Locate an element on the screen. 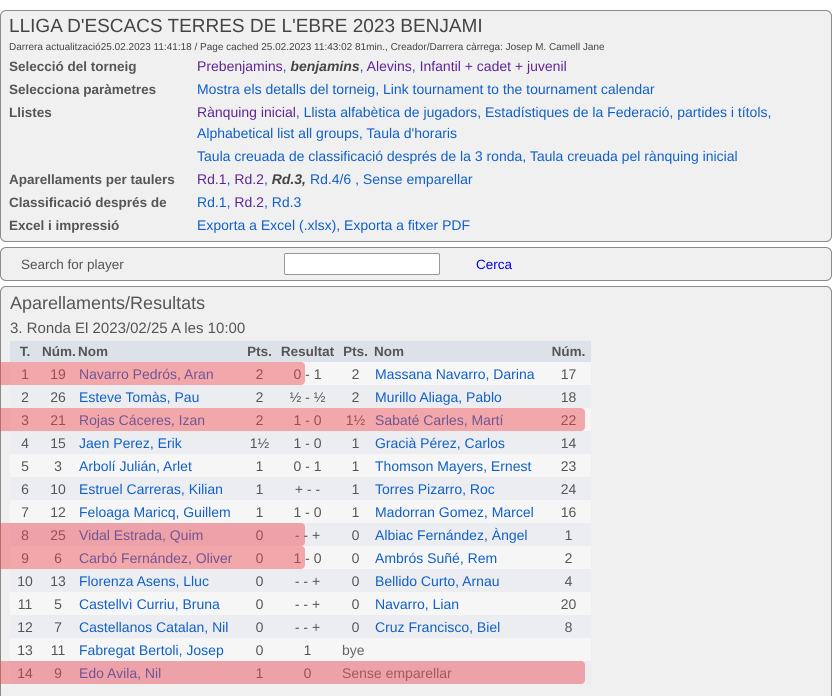  nav-link: Rd.4/6 is located at coordinates (331, 179).